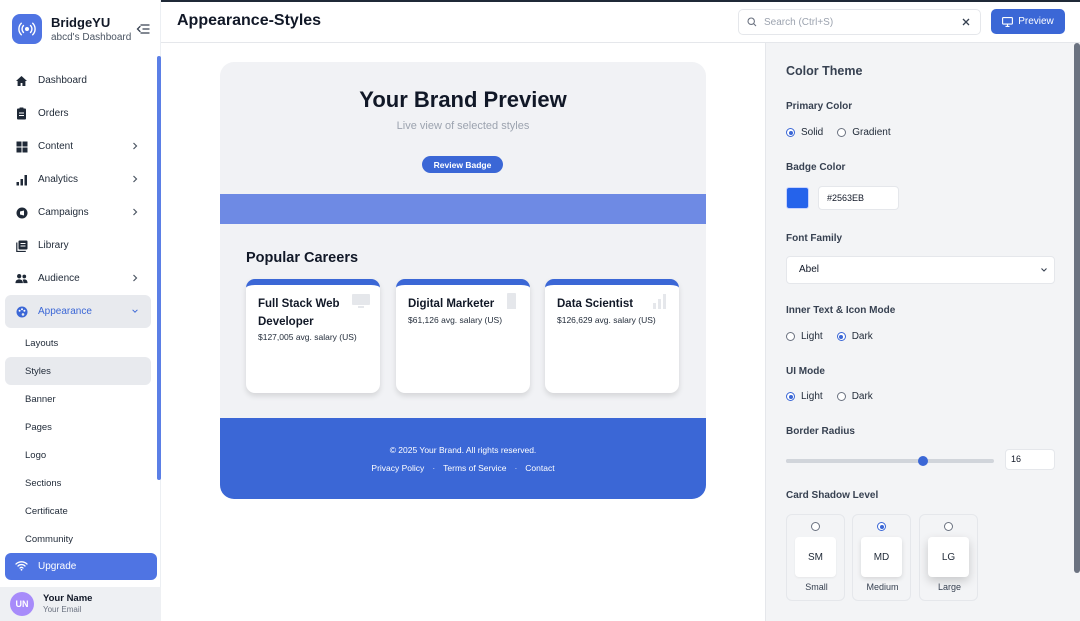 Image resolution: width=1080 pixels, height=621 pixels. I want to click on radio-gradient, so click(842, 132).